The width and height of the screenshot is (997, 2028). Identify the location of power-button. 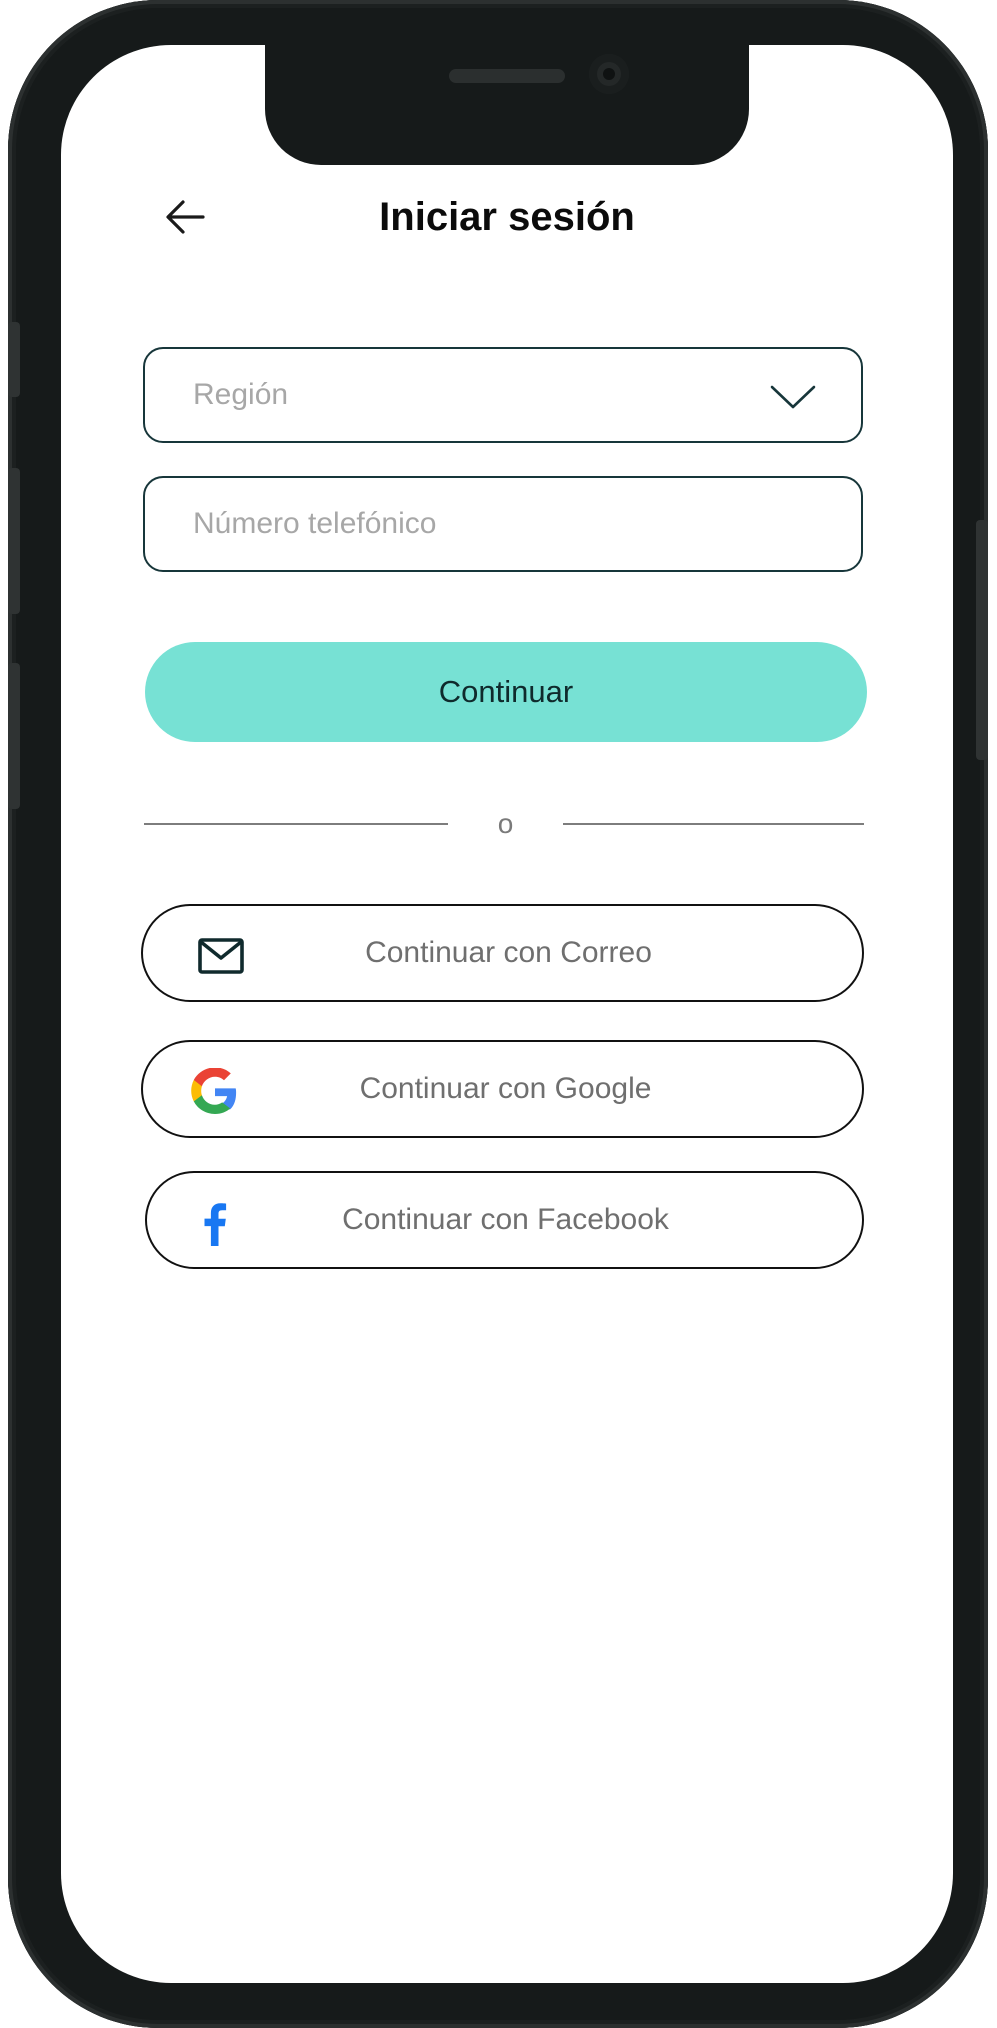
(982, 640).